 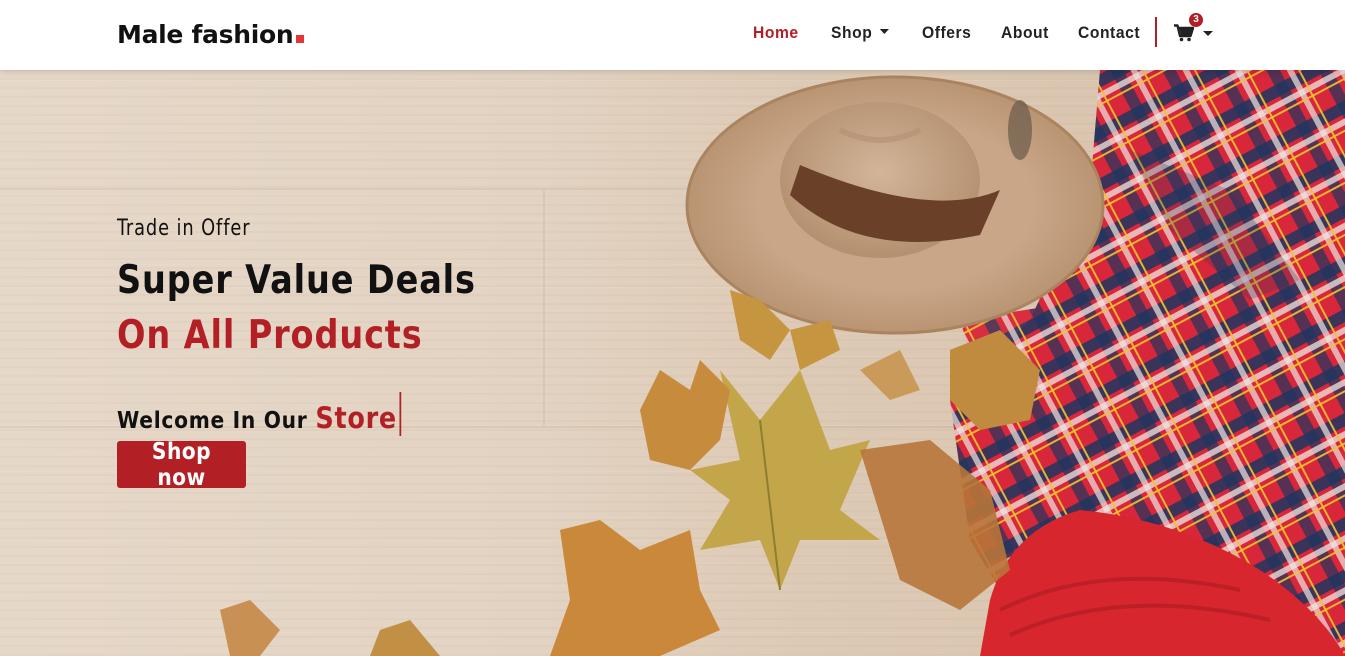 What do you see at coordinates (1184, 33) in the screenshot?
I see `cart-icon` at bounding box center [1184, 33].